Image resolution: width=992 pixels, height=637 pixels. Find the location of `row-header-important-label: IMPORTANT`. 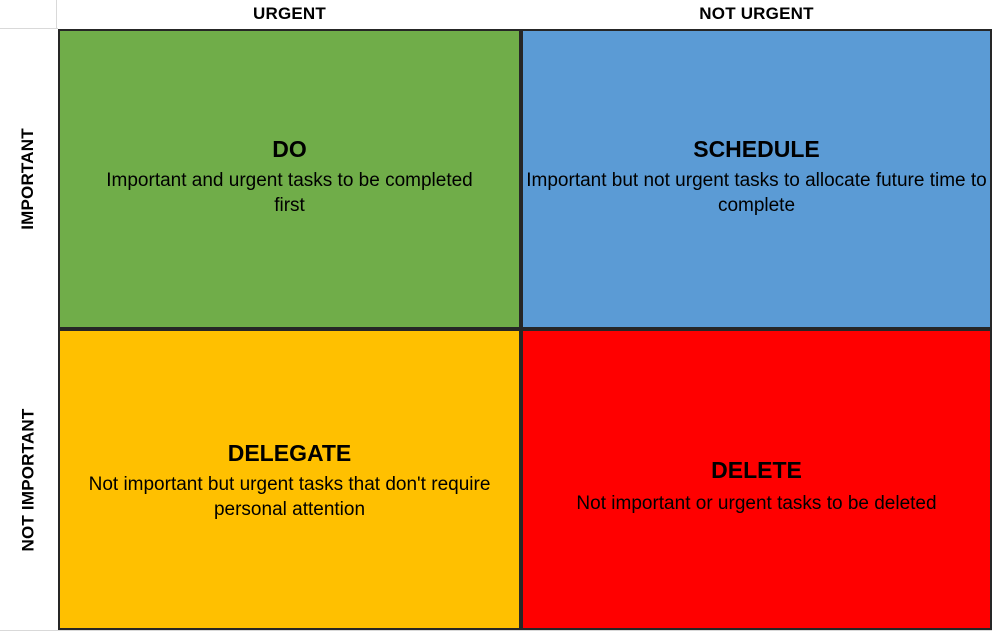

row-header-important-label: IMPORTANT is located at coordinates (27, 179).